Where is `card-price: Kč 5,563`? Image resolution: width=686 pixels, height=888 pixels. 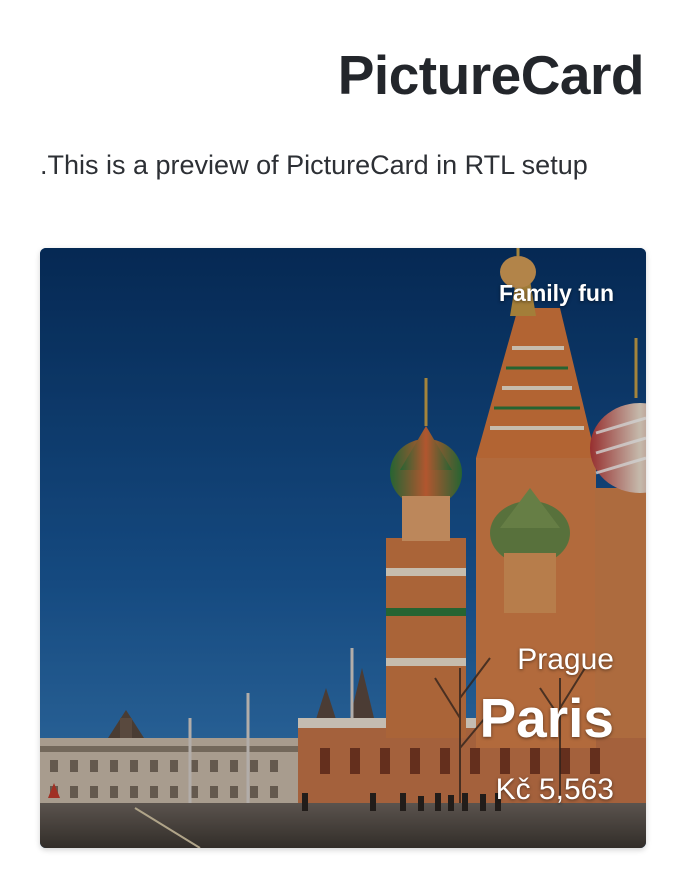
card-price: Kč 5,563 is located at coordinates (554, 789).